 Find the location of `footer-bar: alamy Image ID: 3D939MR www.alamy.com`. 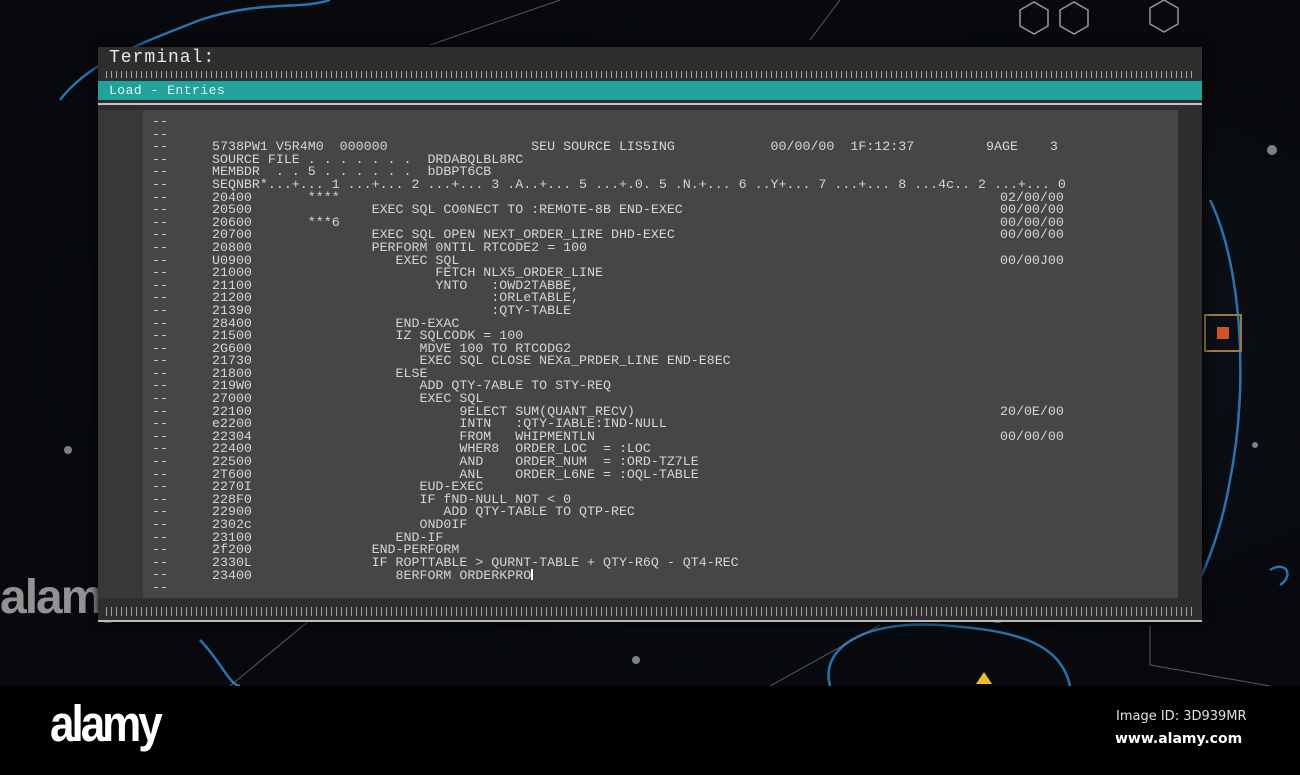

footer-bar: alamy Image ID: 3D939MR www.alamy.com is located at coordinates (650, 730).